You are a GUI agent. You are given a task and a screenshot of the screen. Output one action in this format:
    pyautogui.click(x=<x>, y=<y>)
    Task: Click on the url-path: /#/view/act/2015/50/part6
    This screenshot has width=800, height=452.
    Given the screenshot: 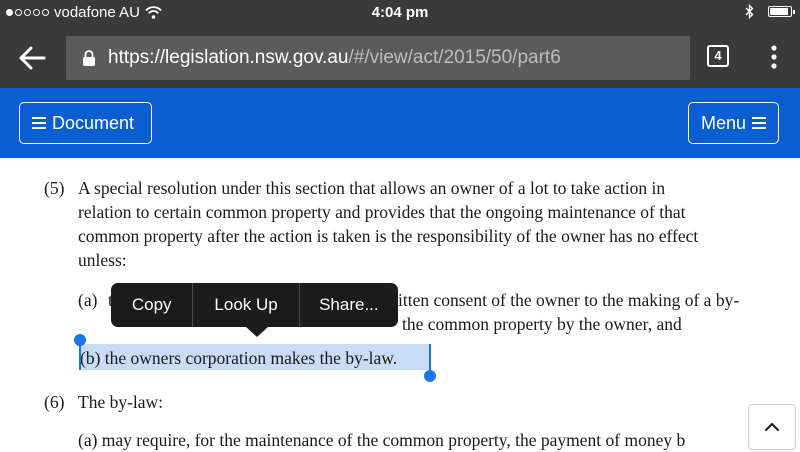 What is the action you would take?
    pyautogui.click(x=454, y=57)
    